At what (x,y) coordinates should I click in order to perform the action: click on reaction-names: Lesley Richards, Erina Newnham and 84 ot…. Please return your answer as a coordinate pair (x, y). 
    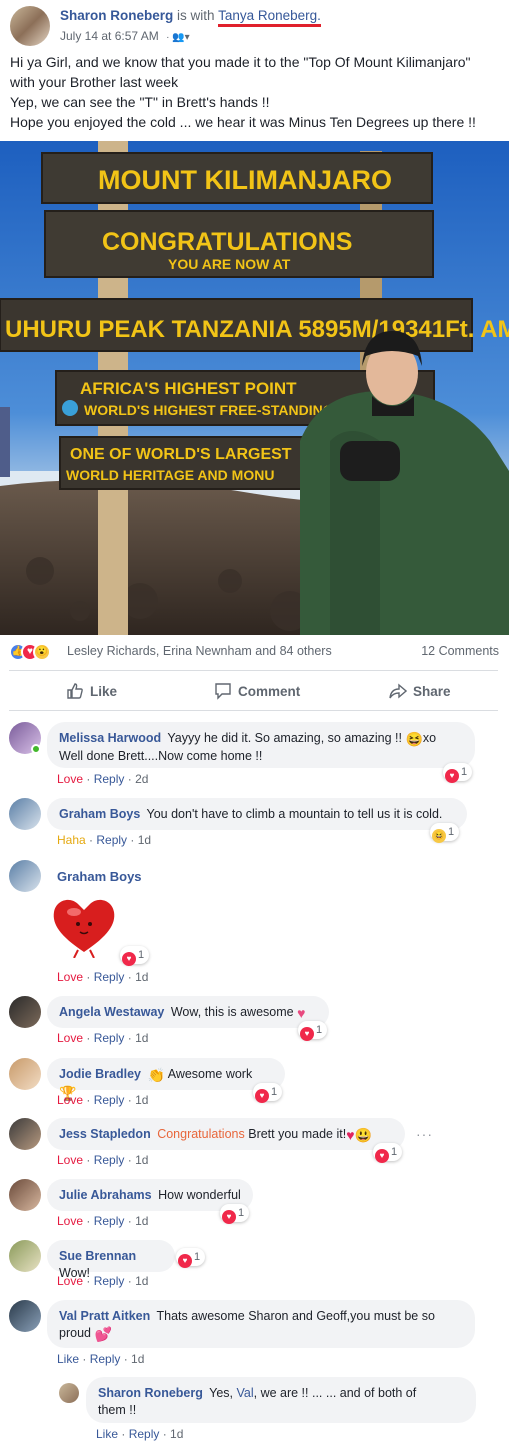
    Looking at the image, I should click on (199, 651).